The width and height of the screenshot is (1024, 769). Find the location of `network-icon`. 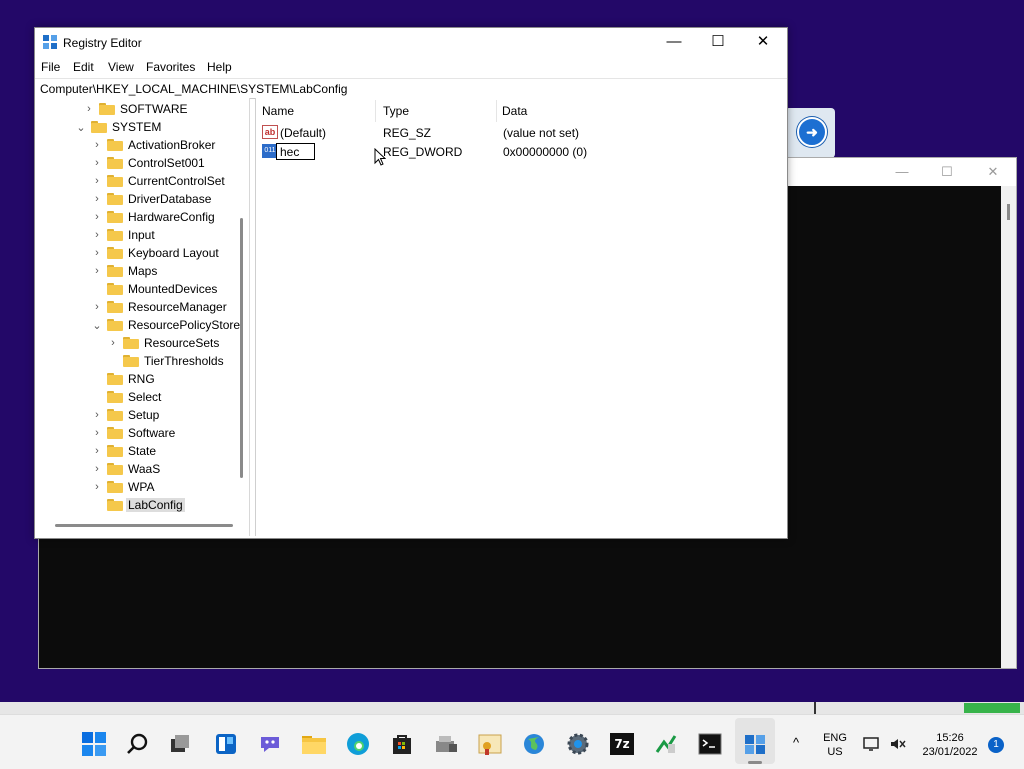

network-icon is located at coordinates (872, 744).